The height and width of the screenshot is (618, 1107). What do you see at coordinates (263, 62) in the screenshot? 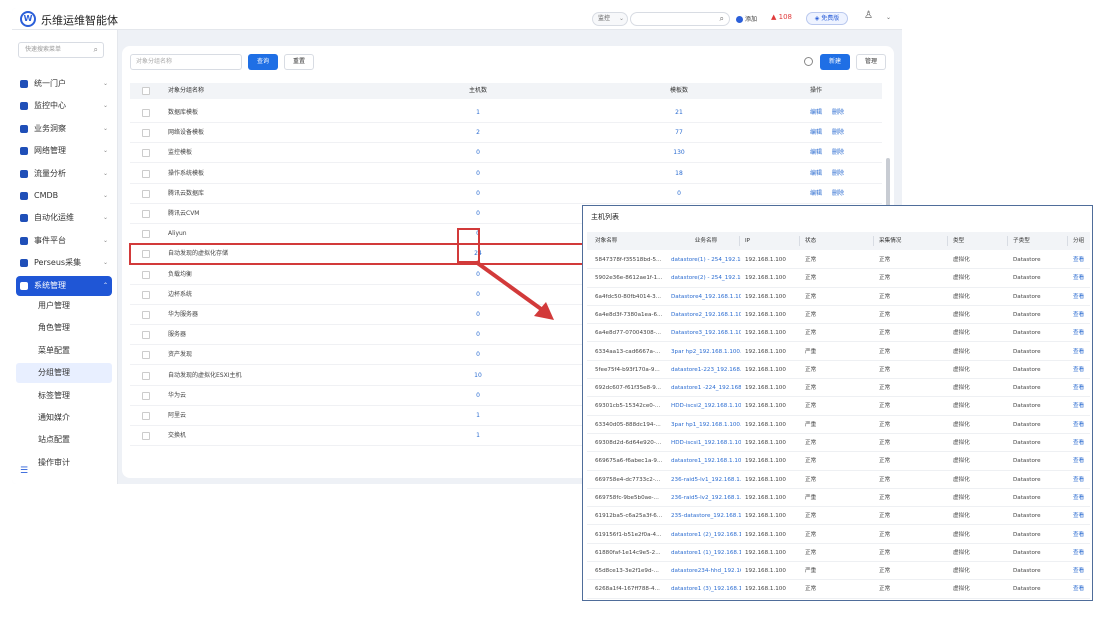
I see `query-button: 查询` at bounding box center [263, 62].